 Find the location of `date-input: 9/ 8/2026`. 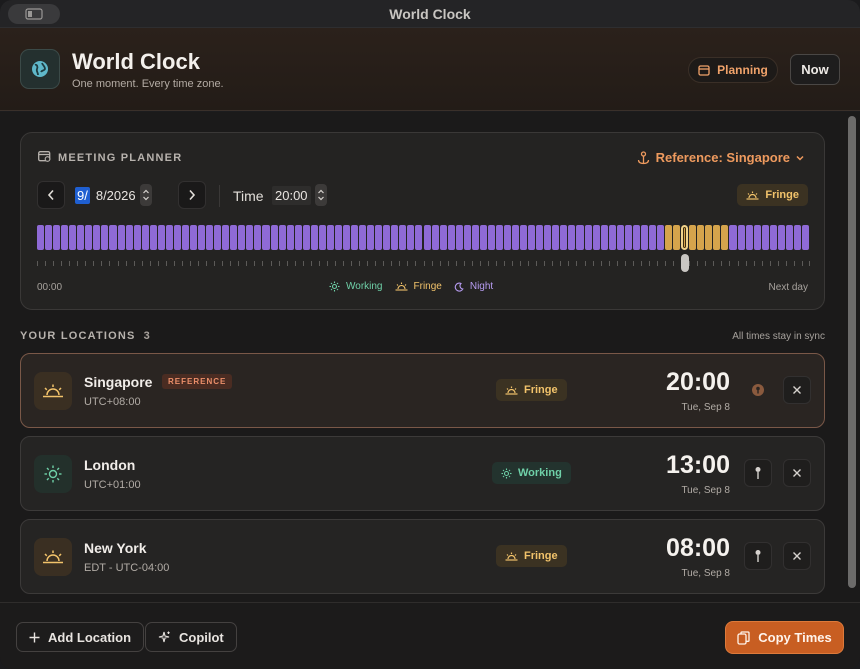

date-input: 9/ 8/2026 is located at coordinates (113, 195).